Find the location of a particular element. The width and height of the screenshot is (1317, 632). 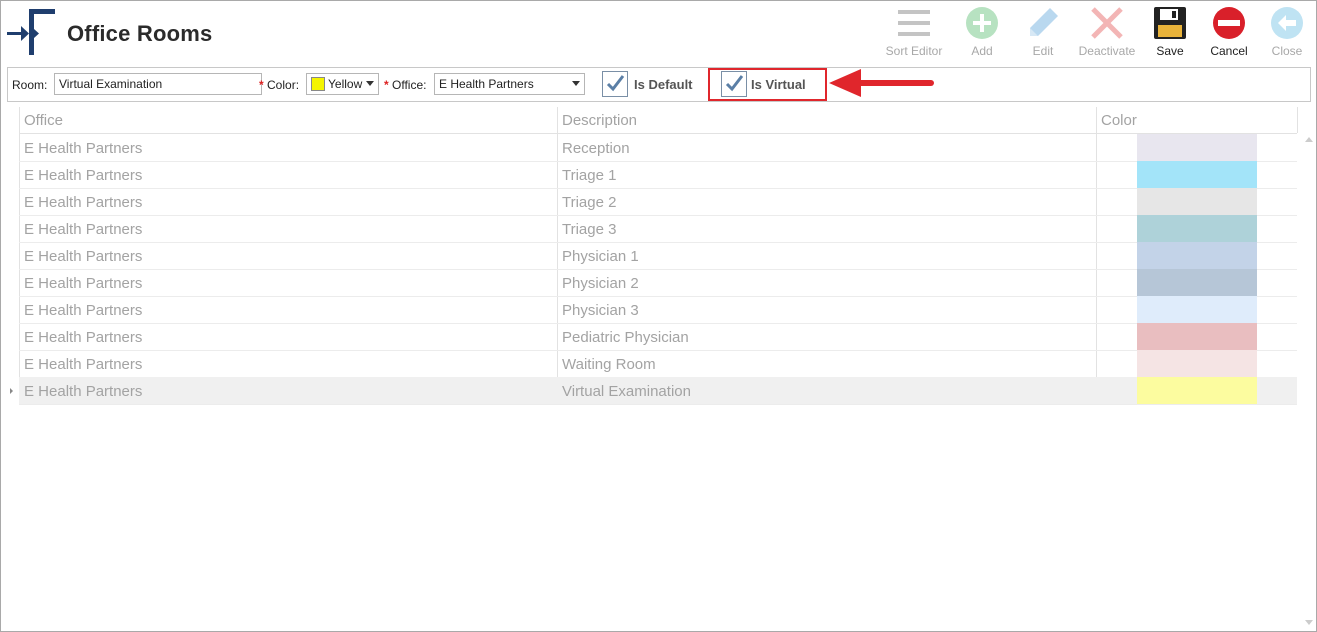

close-label: Close is located at coordinates (1287, 51).